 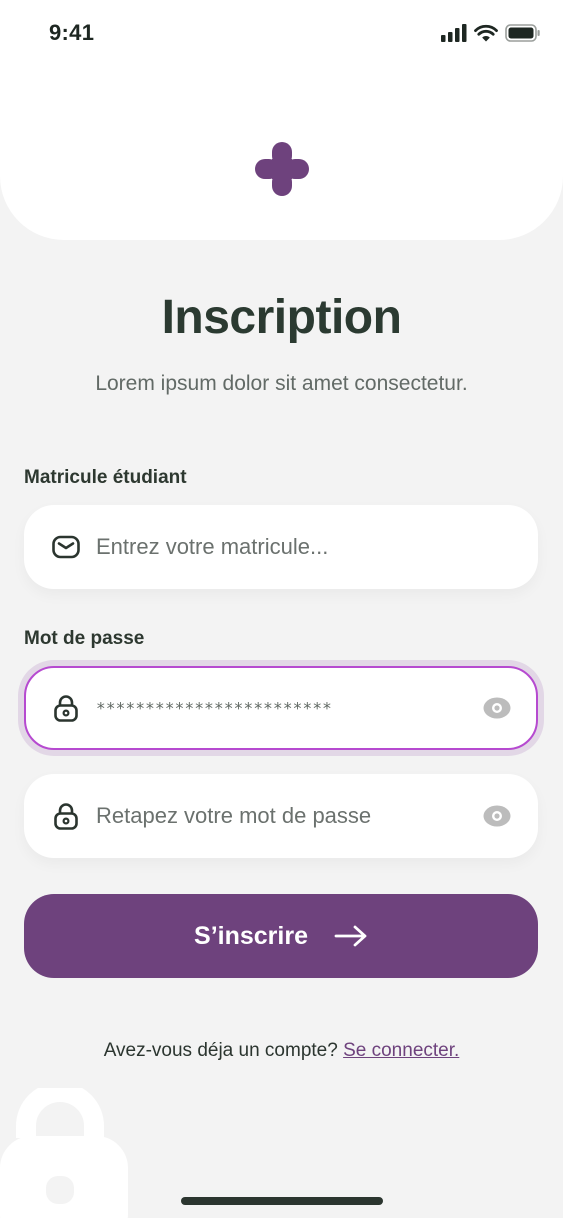 I want to click on confirm-password-field: Retapez votre mot de passe, so click(x=281, y=816).